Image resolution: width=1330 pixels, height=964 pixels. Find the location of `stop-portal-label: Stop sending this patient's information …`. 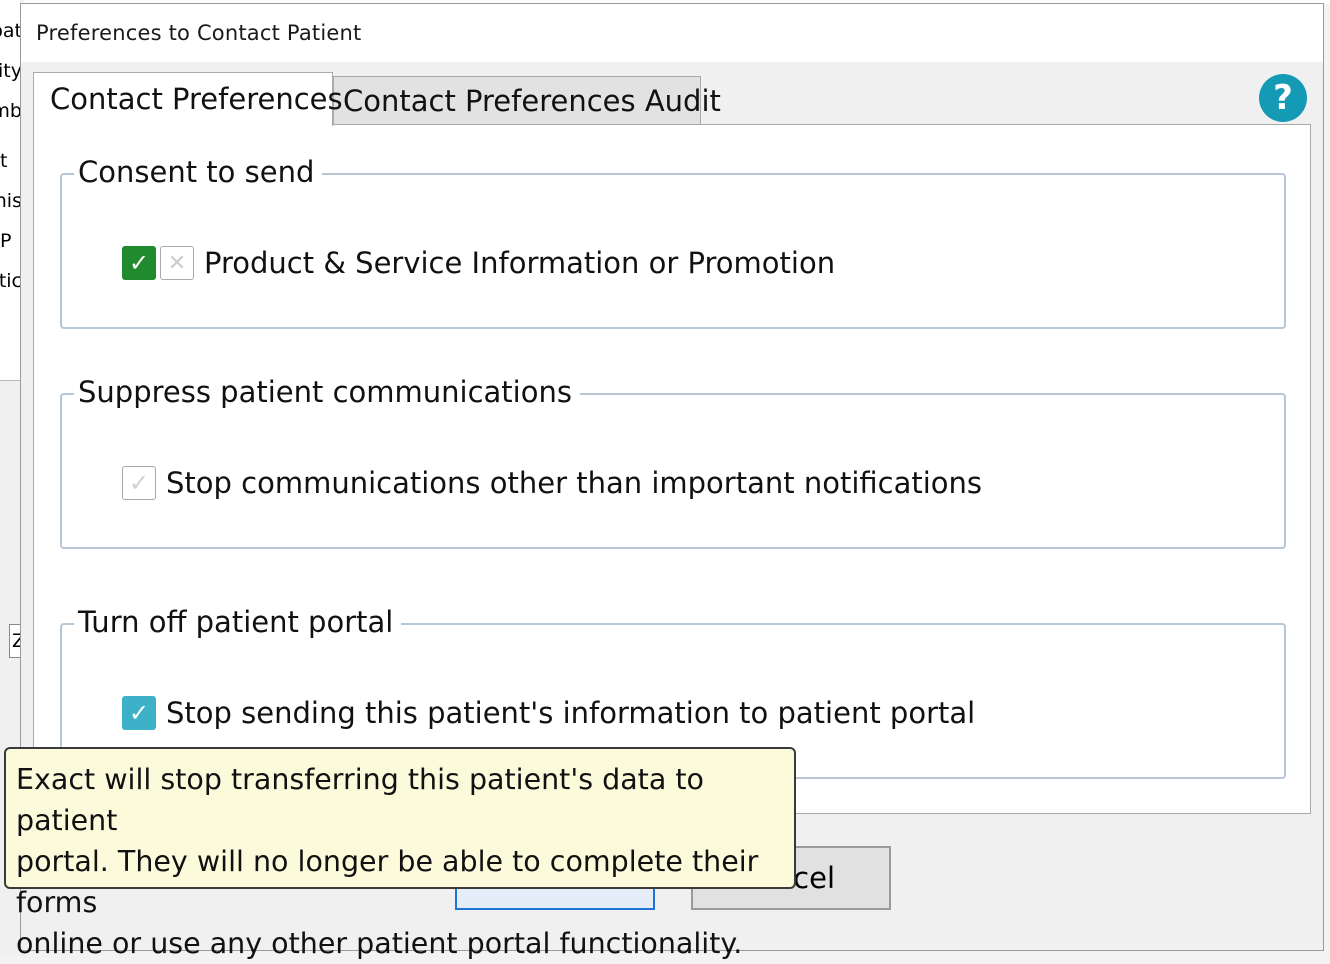

stop-portal-label: Stop sending this patient's information … is located at coordinates (571, 713).